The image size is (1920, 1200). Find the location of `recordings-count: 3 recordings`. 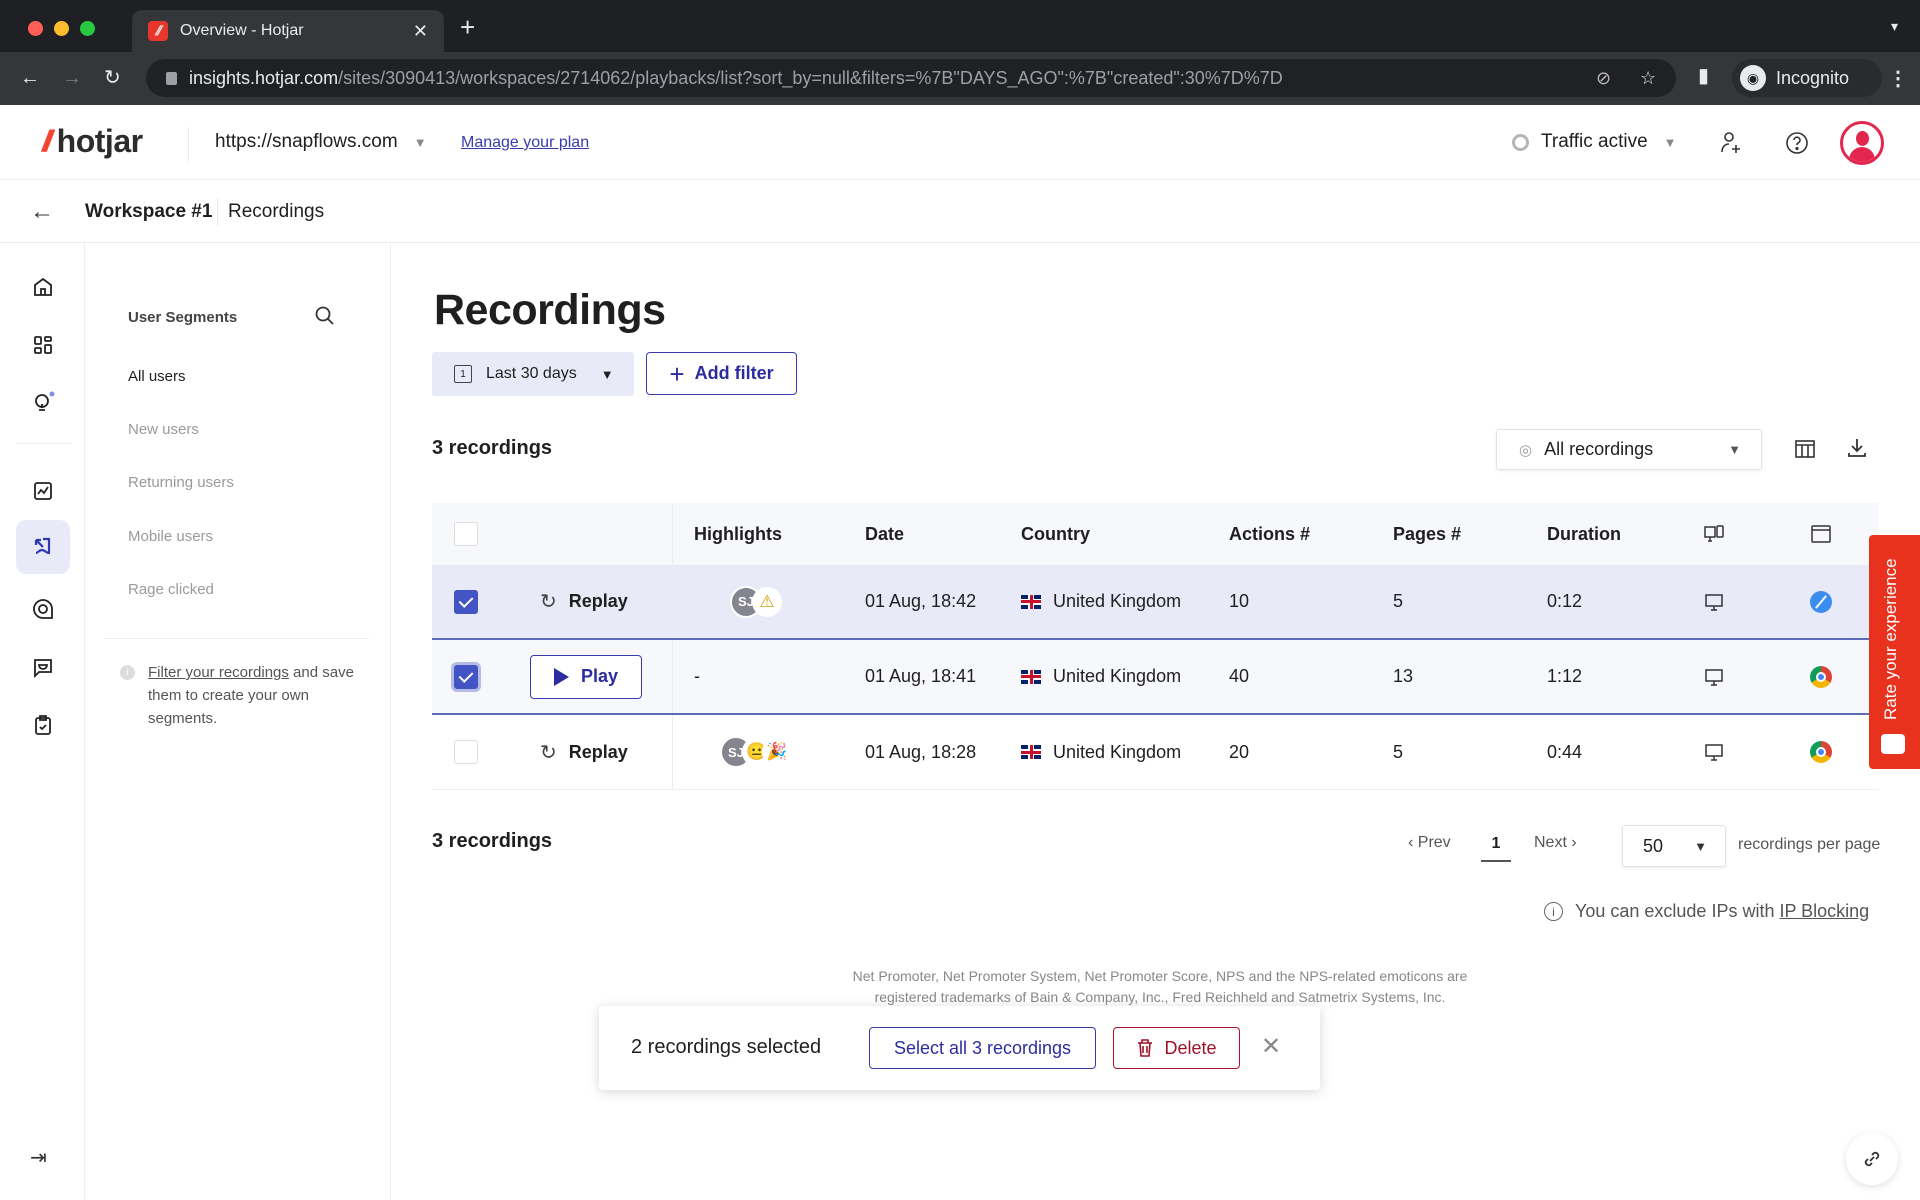

recordings-count: 3 recordings is located at coordinates (492, 448).